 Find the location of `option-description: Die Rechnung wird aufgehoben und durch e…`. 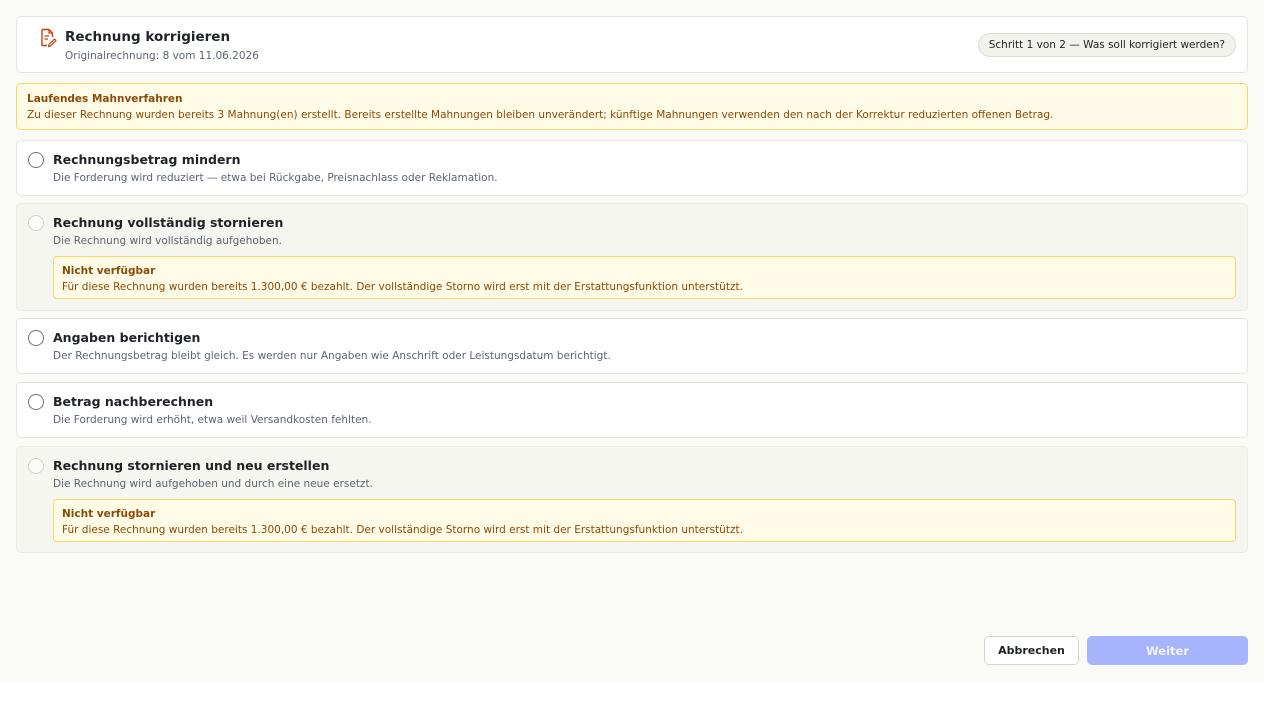

option-description: Die Rechnung wird aufgehoben und durch e… is located at coordinates (213, 484).